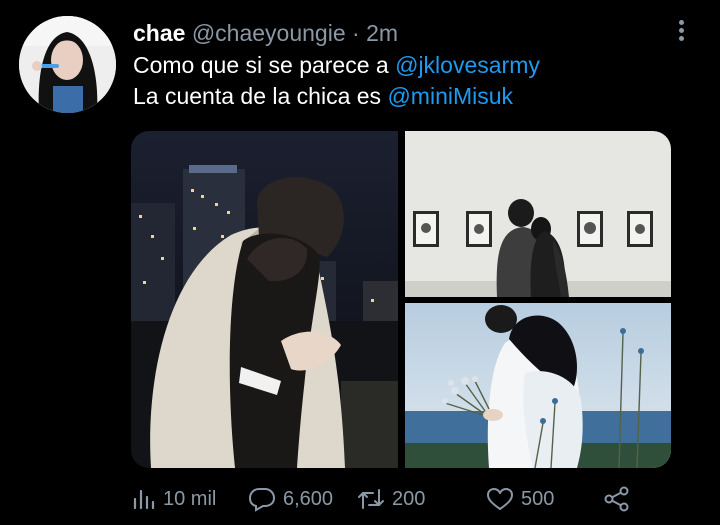  What do you see at coordinates (538, 214) in the screenshot?
I see `gallery-photo` at bounding box center [538, 214].